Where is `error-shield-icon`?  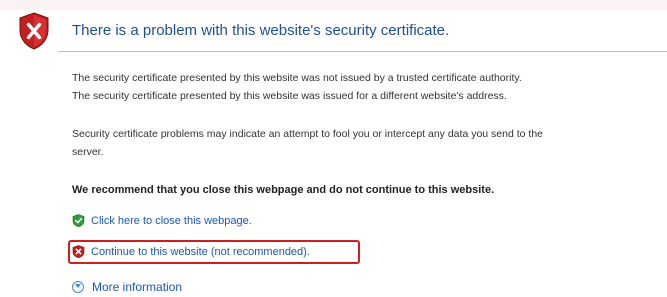 error-shield-icon is located at coordinates (34, 31).